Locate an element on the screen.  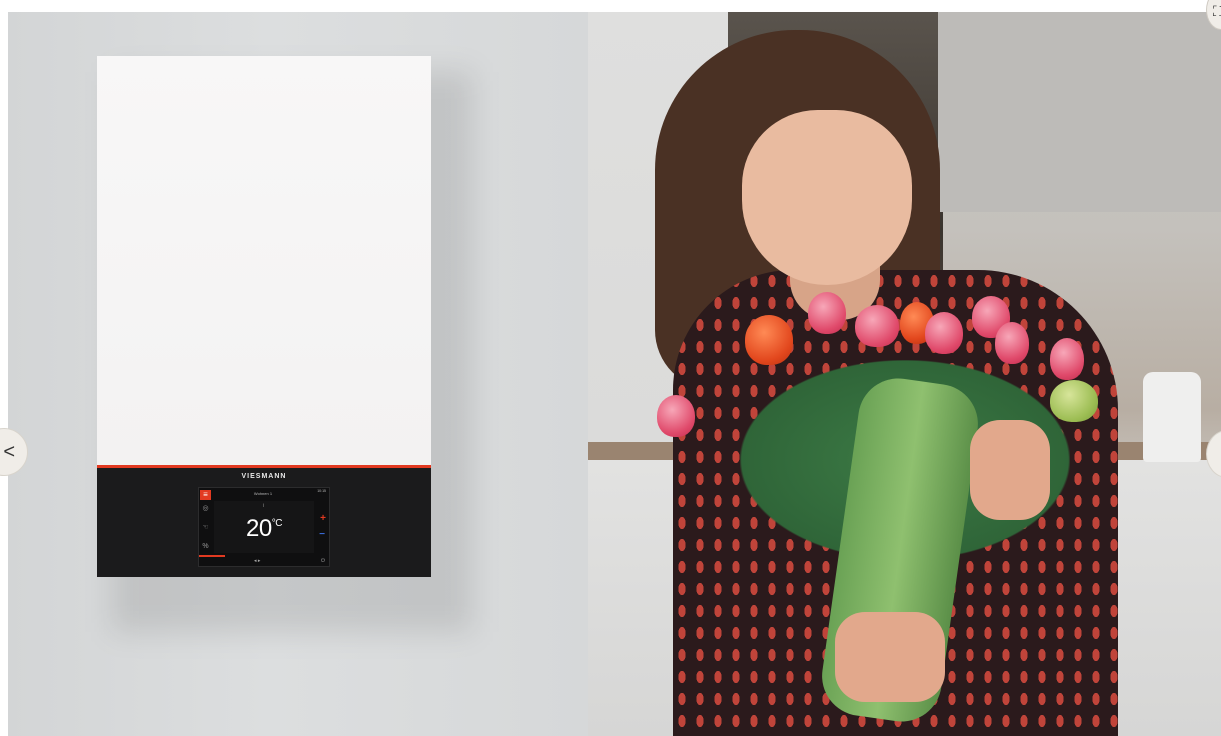
temperature-unit: °C is located at coordinates (277, 523).